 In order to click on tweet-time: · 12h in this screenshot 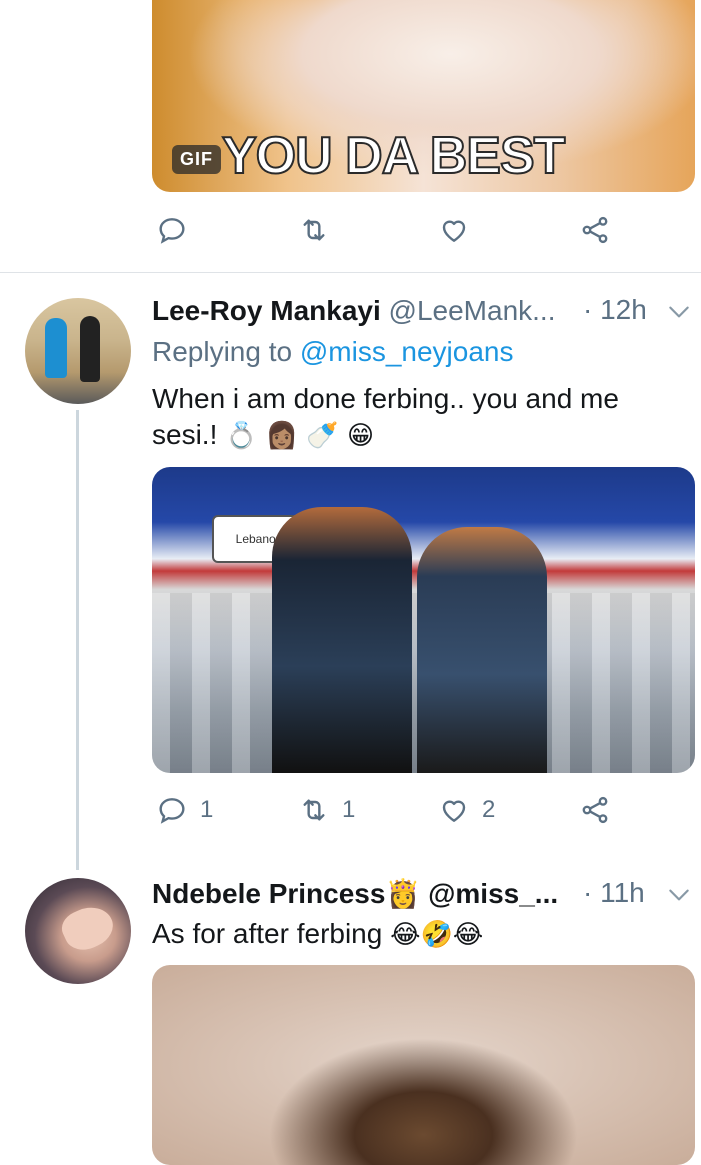, I will do `click(615, 310)`.